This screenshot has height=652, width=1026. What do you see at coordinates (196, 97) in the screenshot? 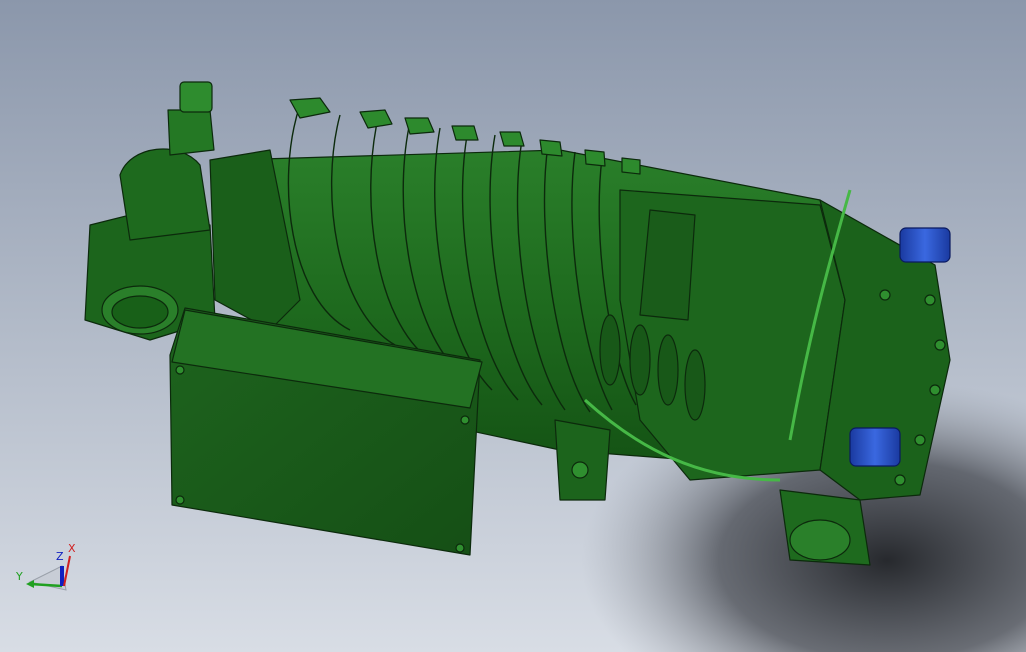
I see `top-fitting-cap` at bounding box center [196, 97].